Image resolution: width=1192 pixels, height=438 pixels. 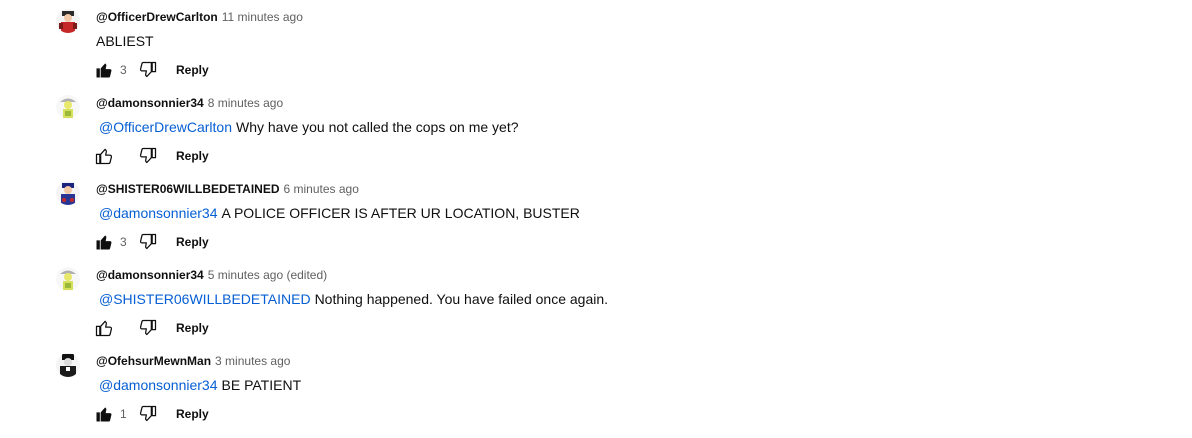 I want to click on author-name: @OfficerDrewCarlton, so click(x=157, y=17).